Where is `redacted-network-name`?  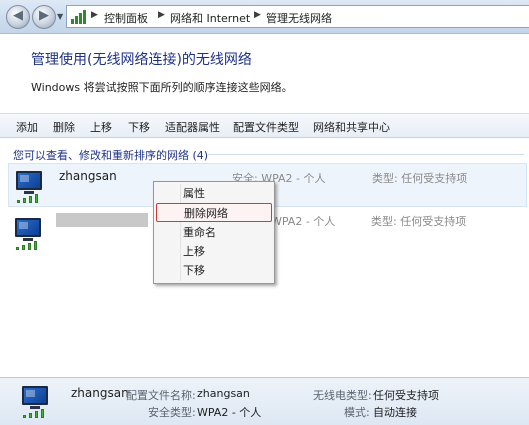 redacted-network-name is located at coordinates (102, 220).